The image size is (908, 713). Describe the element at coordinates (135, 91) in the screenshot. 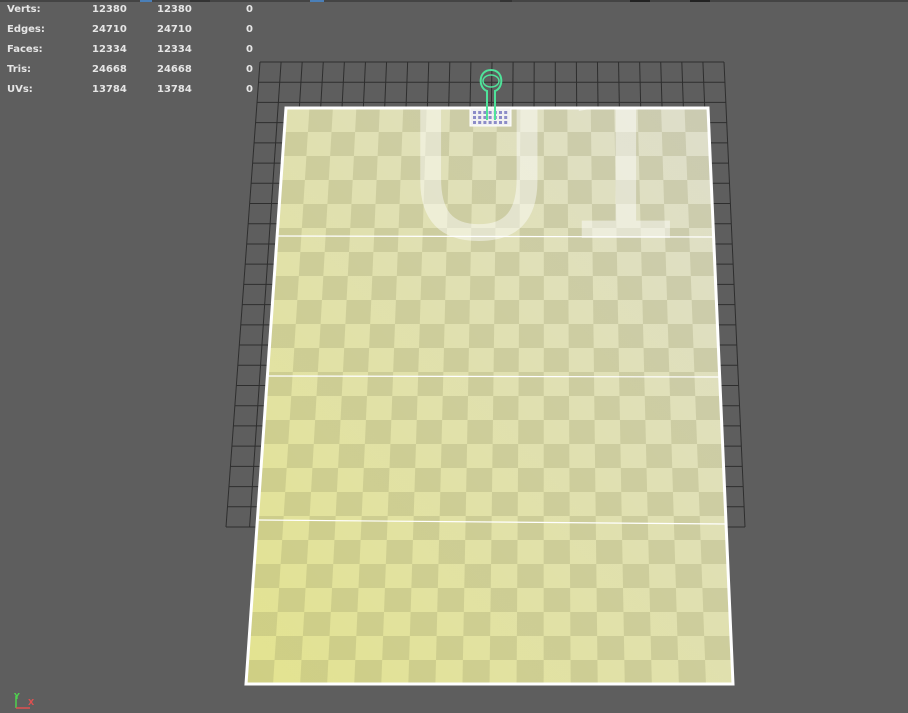

I see `hud-row: UVs: 13784 13784 0` at that location.